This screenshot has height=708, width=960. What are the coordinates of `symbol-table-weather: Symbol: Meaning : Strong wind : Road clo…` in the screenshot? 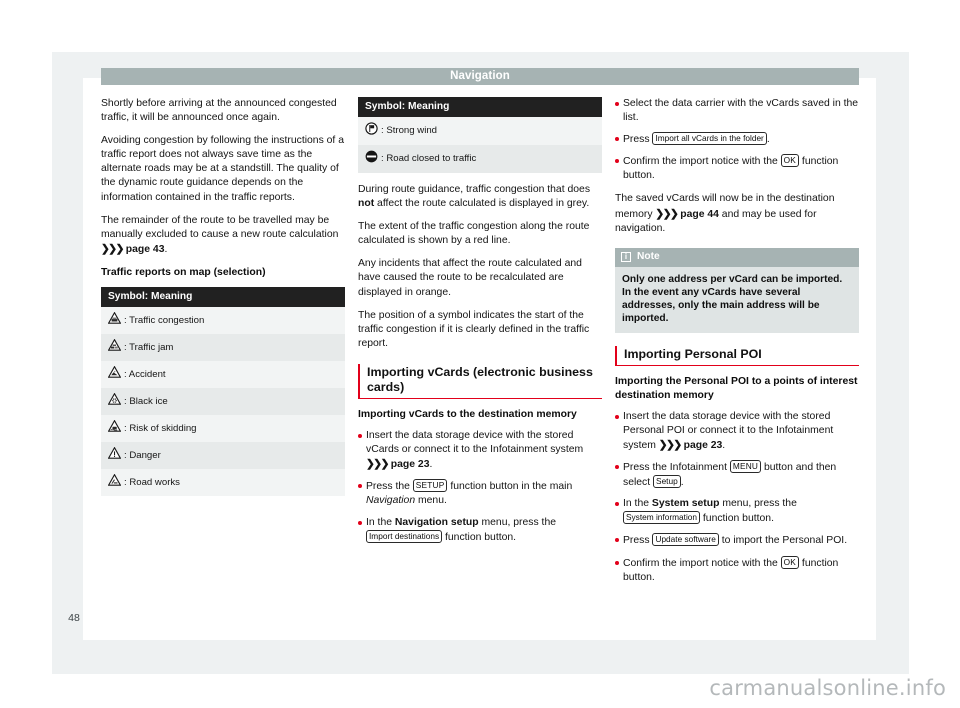 It's located at (480, 135).